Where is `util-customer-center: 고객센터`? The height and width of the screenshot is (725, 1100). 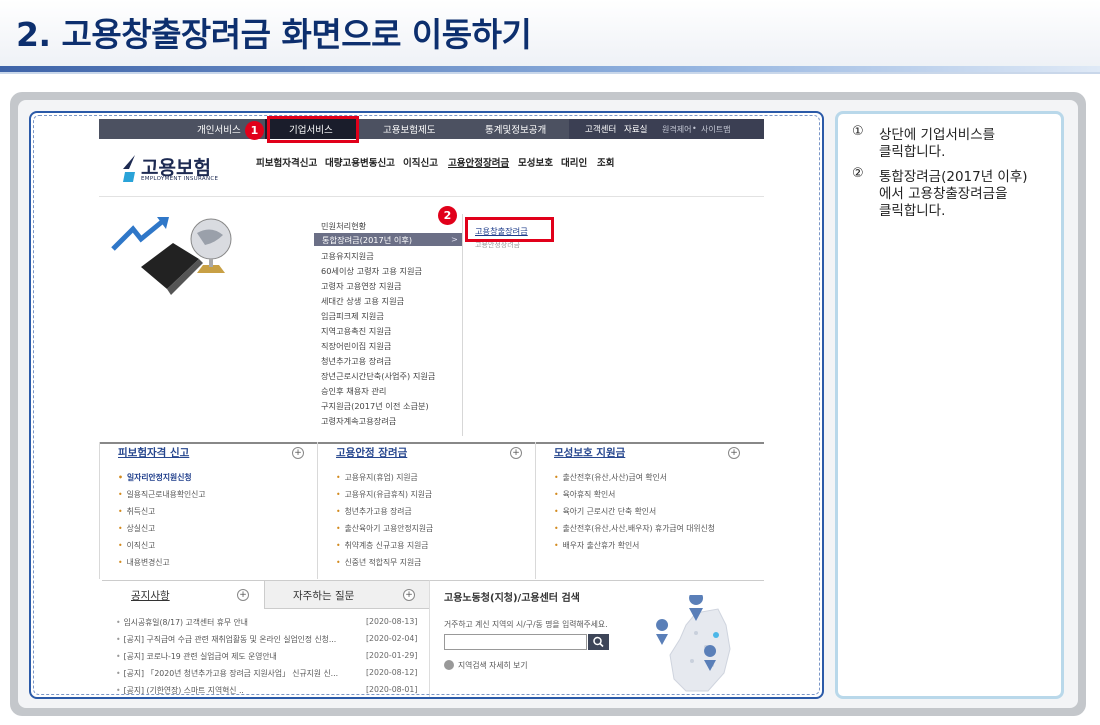 util-customer-center: 고객센터 is located at coordinates (600, 129).